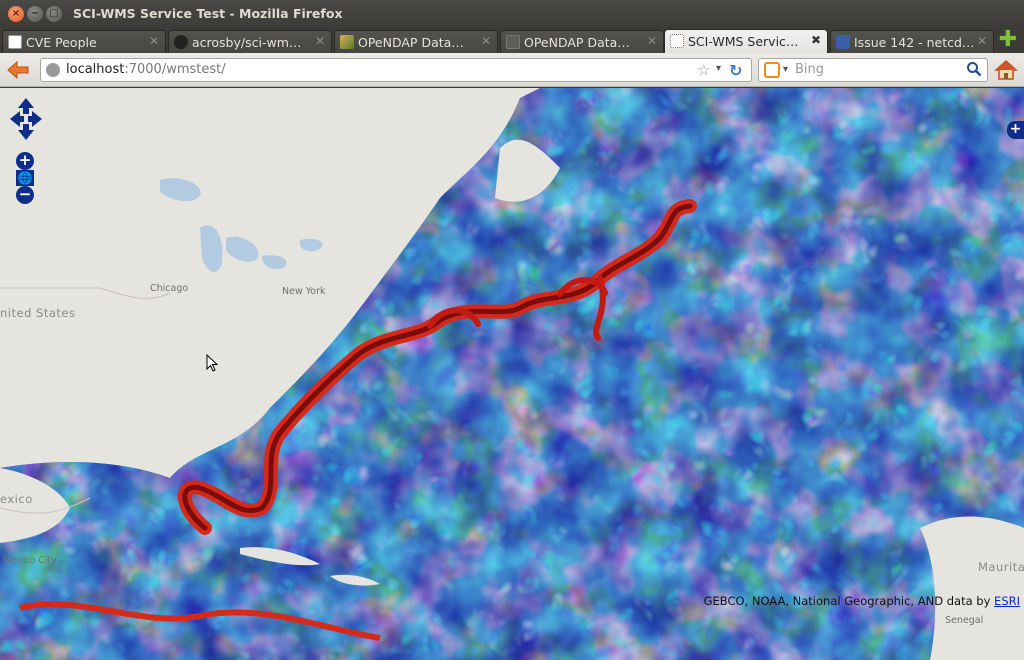 This screenshot has height=660, width=1024. Describe the element at coordinates (772, 70) in the screenshot. I see `bing-icon` at that location.